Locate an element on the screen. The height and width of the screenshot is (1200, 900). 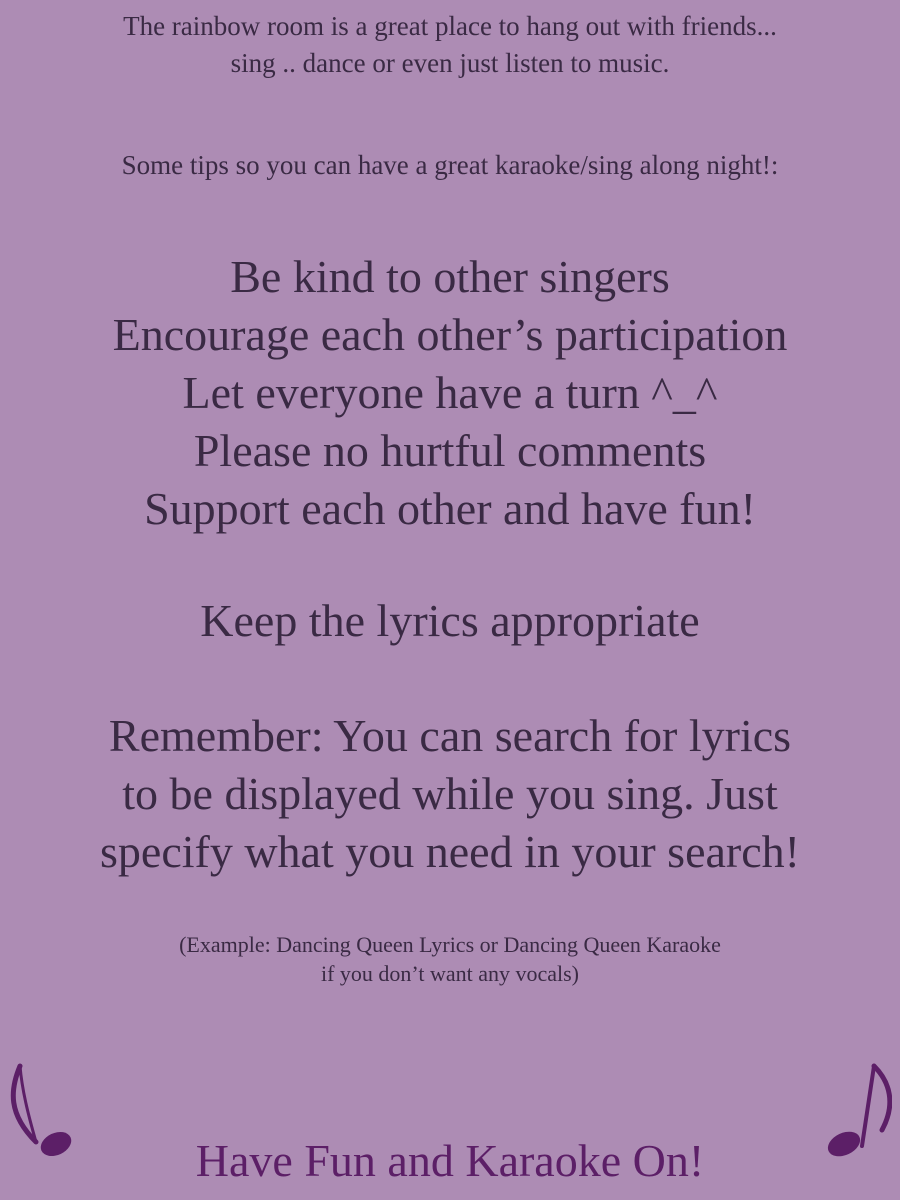
reminder-line-2: to be displayed while you sing. Just is located at coordinates (450, 793).